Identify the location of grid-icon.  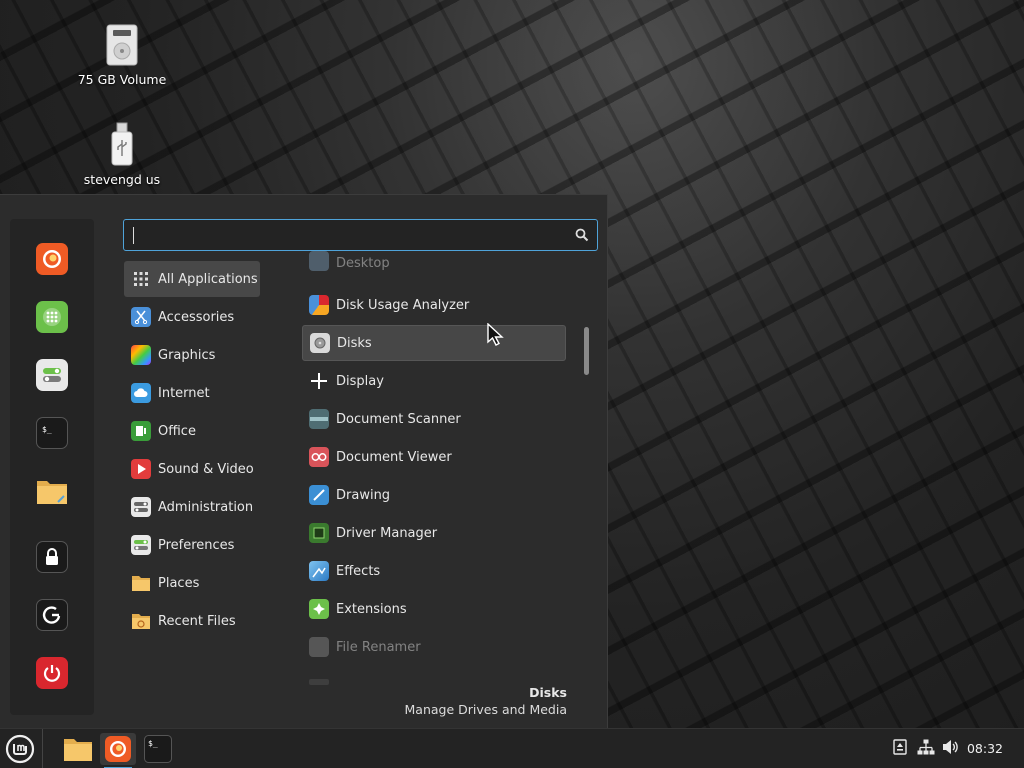
(141, 279).